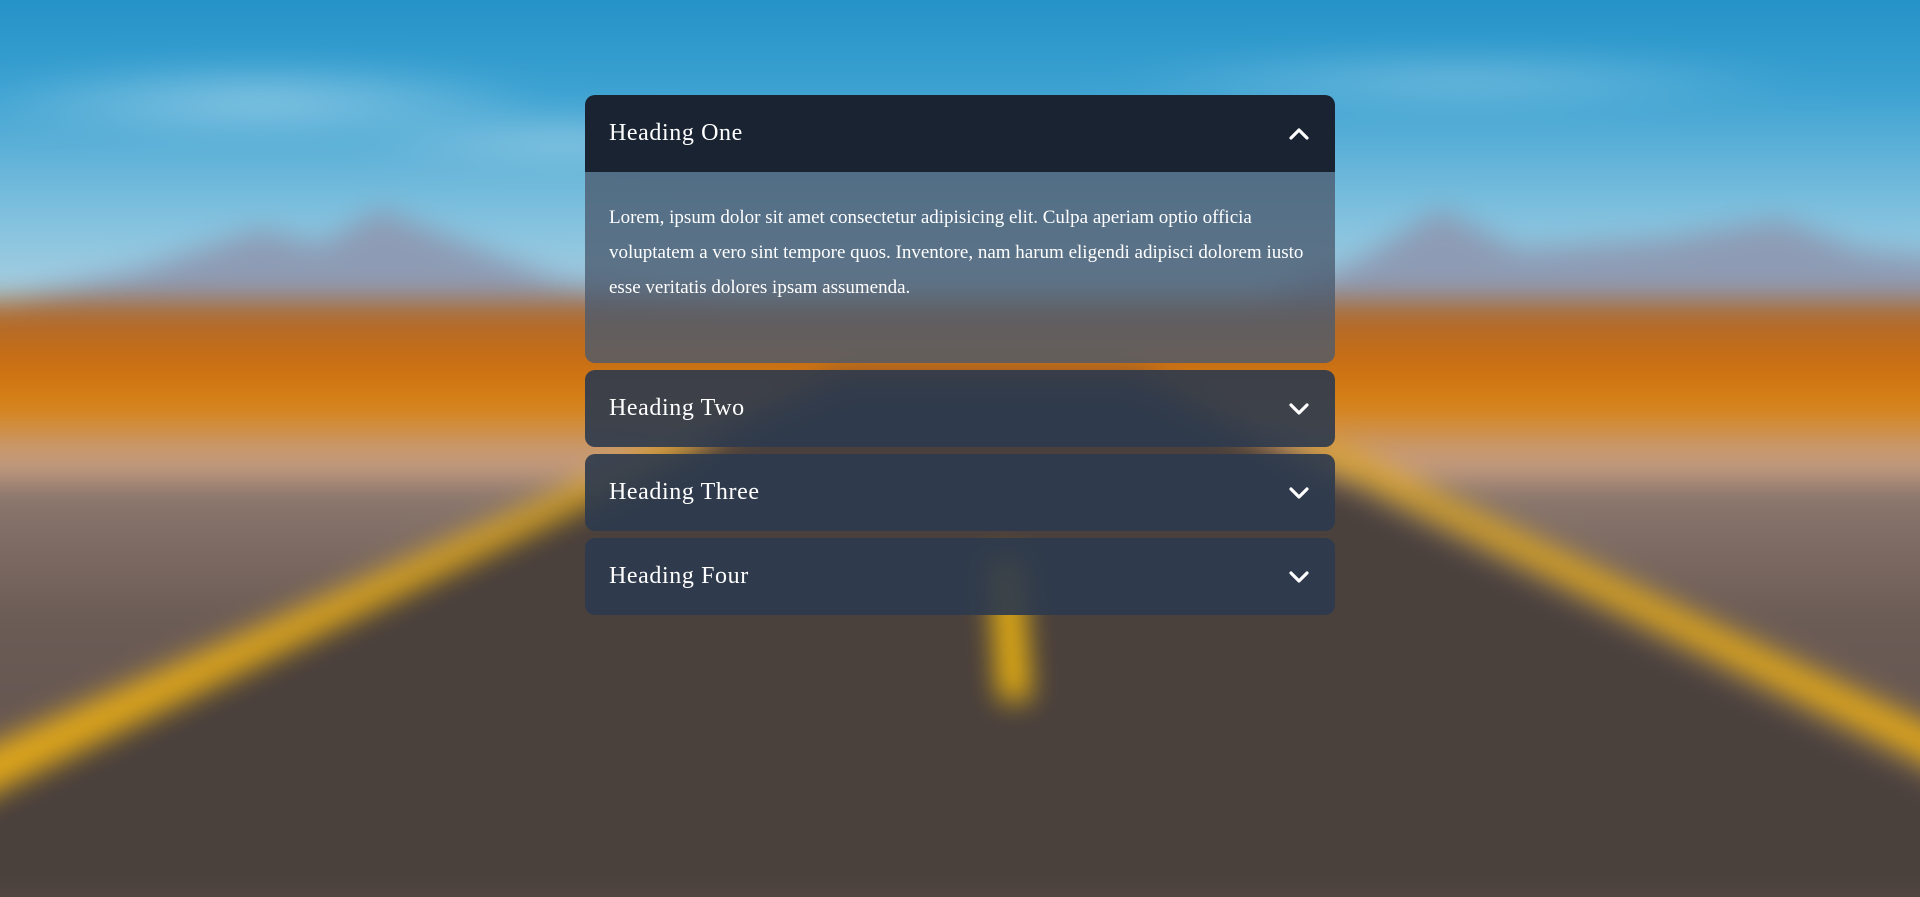 The image size is (1920, 897). I want to click on accordion-header-two: Heading Two, so click(960, 408).